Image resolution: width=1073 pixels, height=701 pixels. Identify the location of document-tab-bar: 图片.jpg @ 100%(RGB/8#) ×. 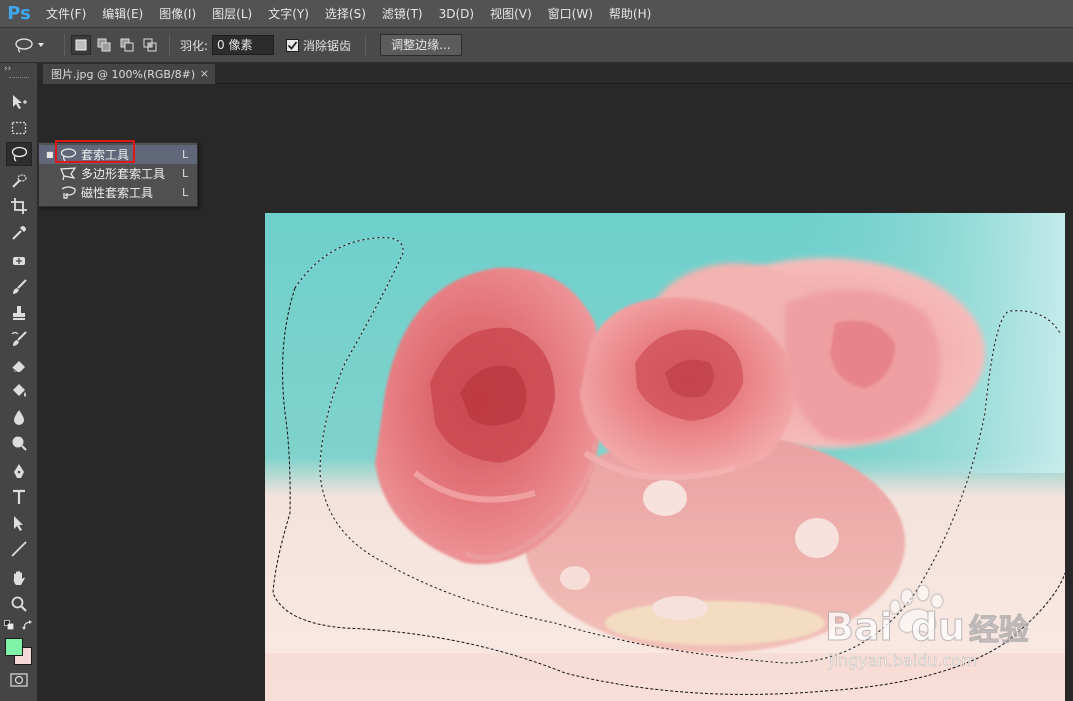
(555, 73).